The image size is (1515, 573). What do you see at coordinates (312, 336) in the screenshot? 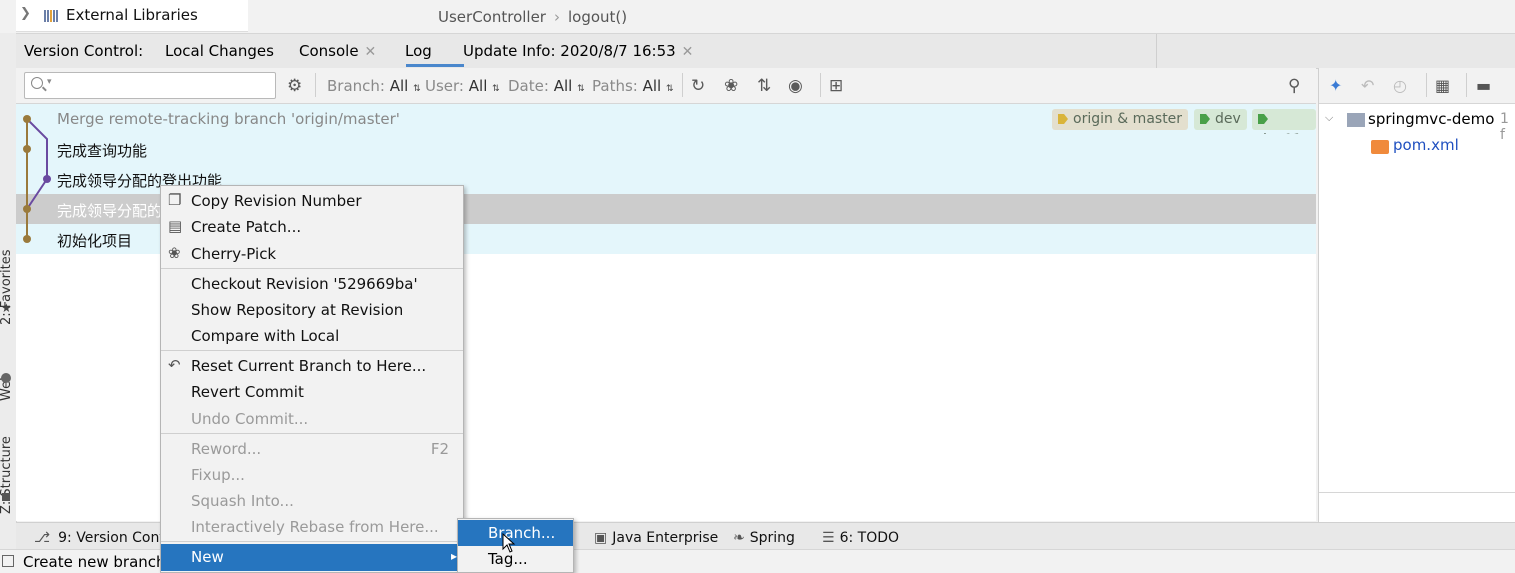
I see `menu-item-compare-with-local: Compare with Local` at bounding box center [312, 336].